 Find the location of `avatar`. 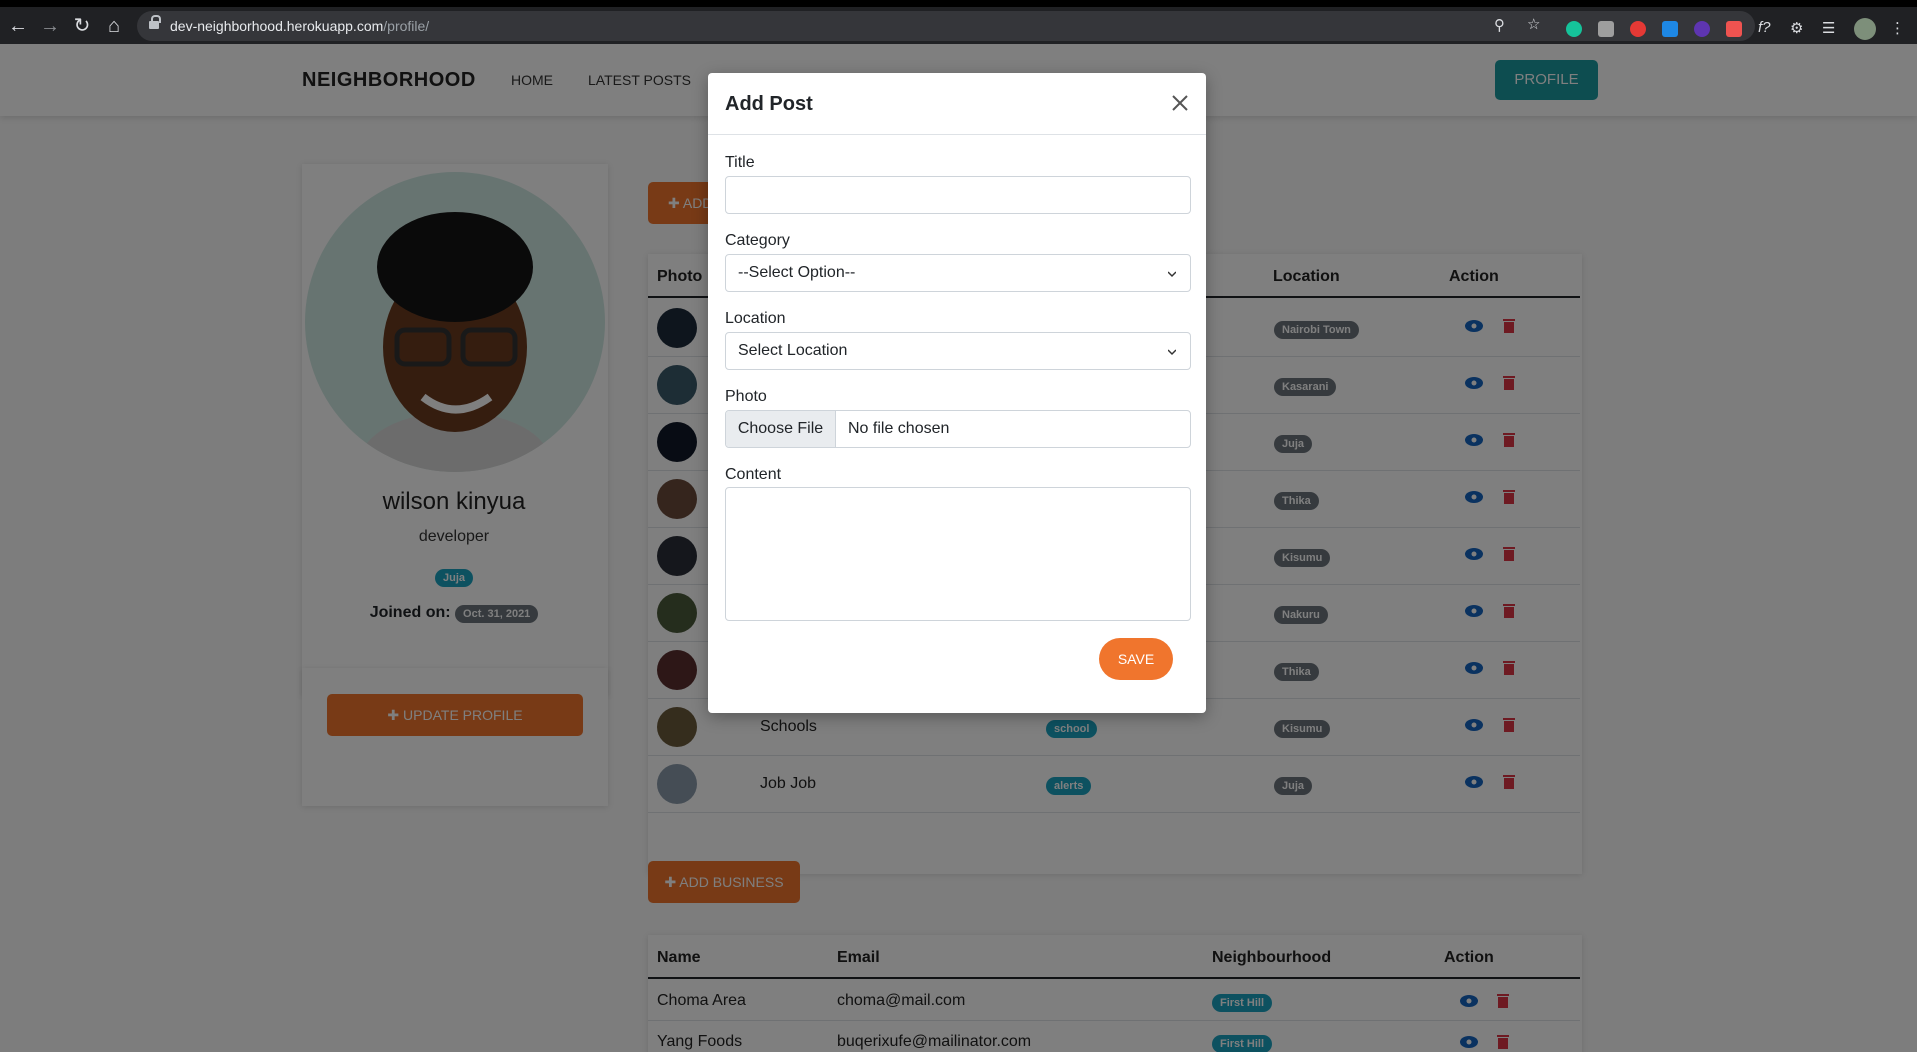

avatar is located at coordinates (1865, 29).